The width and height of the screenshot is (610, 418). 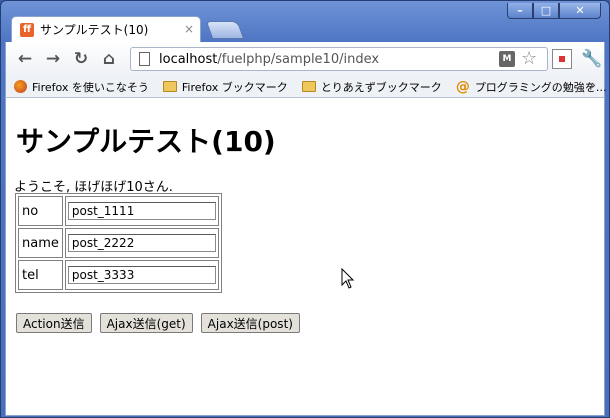 I want to click on page-icon, so click(x=144, y=59).